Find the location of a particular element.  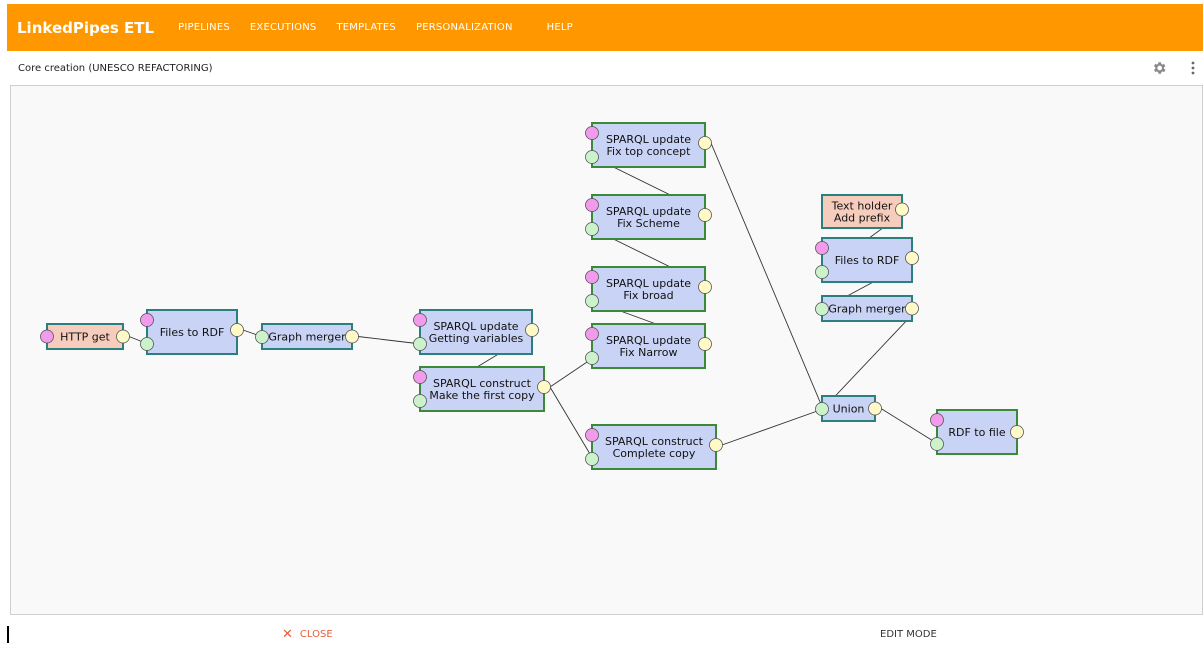

component-rdf-to-file: RDF to file is located at coordinates (977, 432).